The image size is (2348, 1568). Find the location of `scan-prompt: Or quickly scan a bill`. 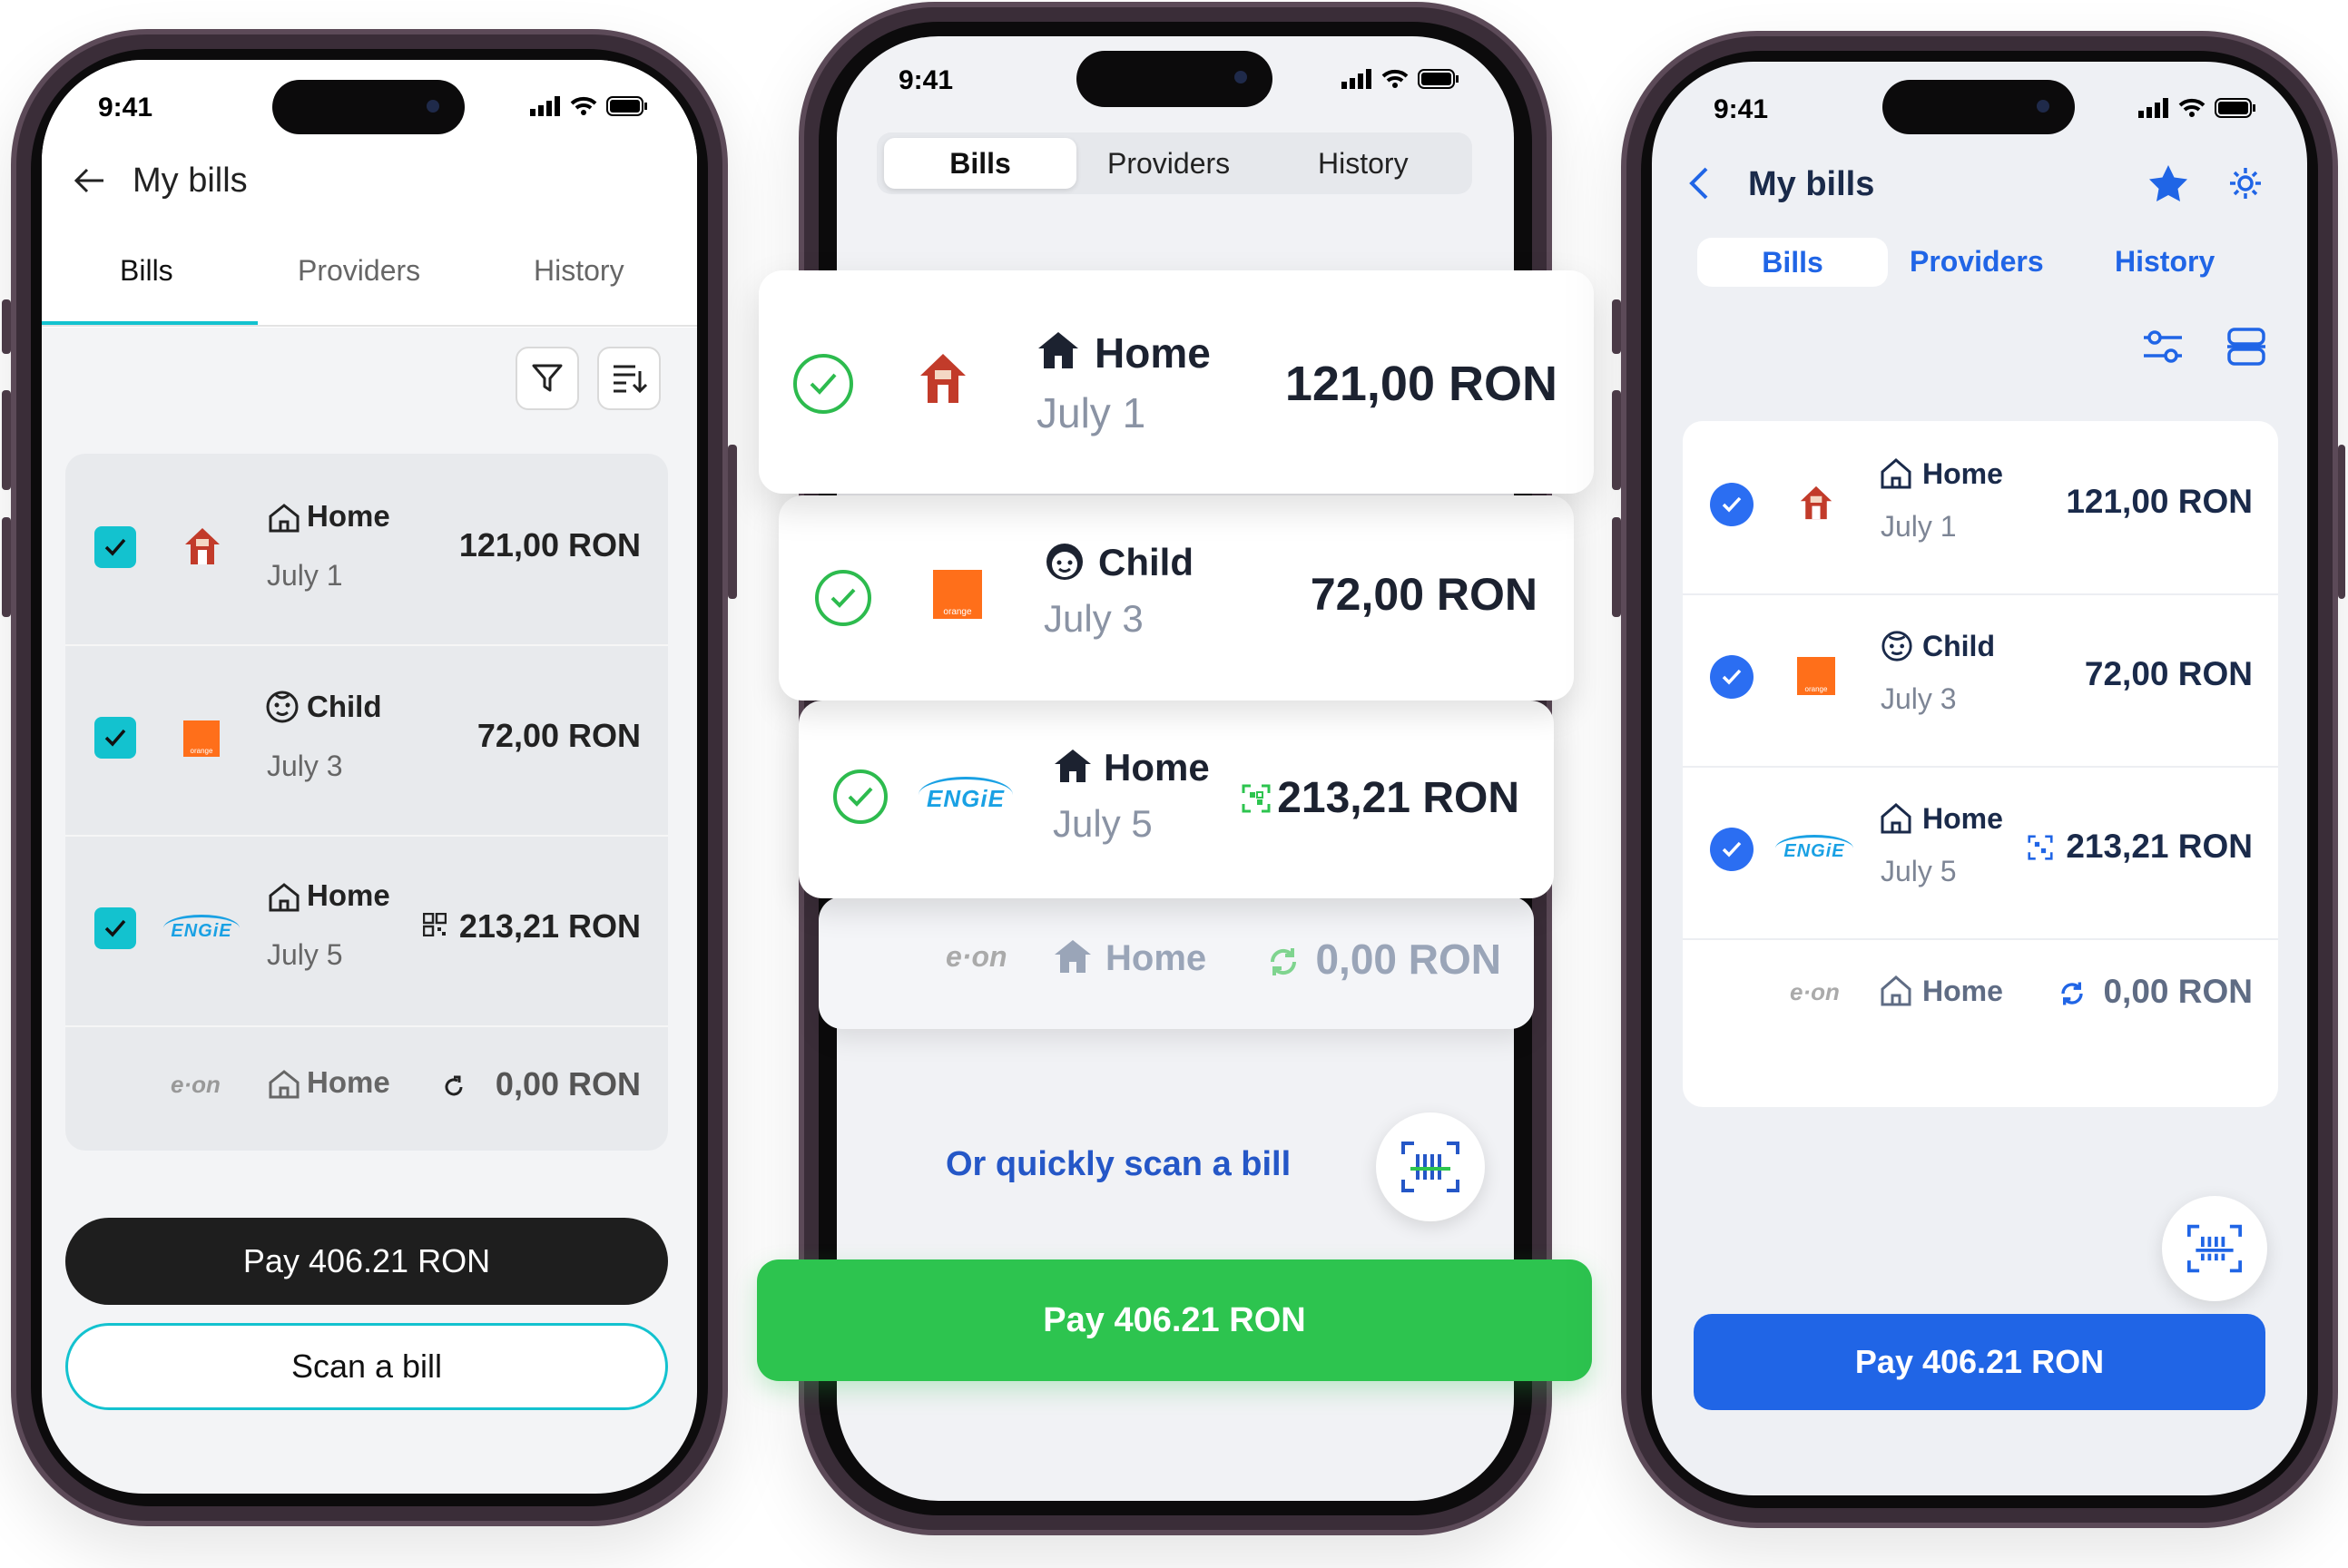

scan-prompt: Or quickly scan a bill is located at coordinates (1118, 1164).